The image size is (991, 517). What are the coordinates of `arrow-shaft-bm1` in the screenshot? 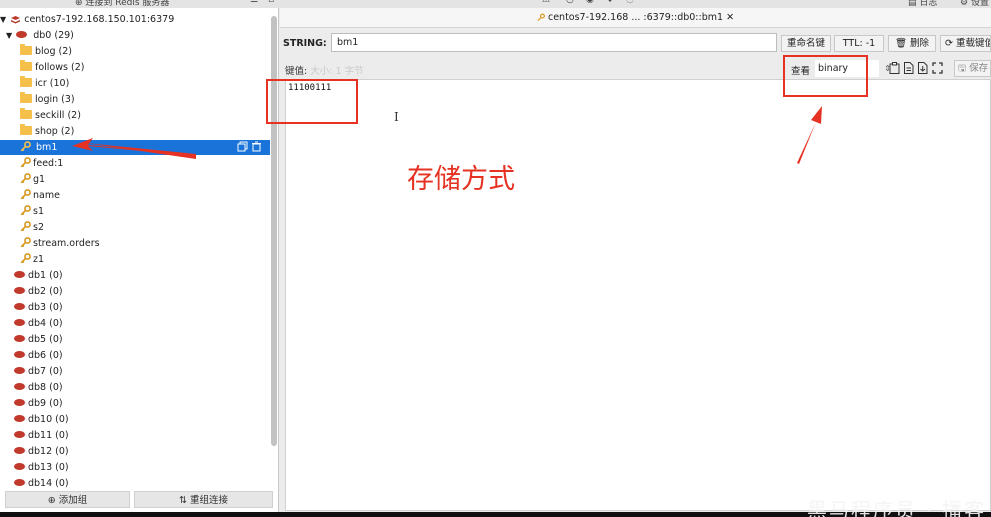 It's located at (140, 151).